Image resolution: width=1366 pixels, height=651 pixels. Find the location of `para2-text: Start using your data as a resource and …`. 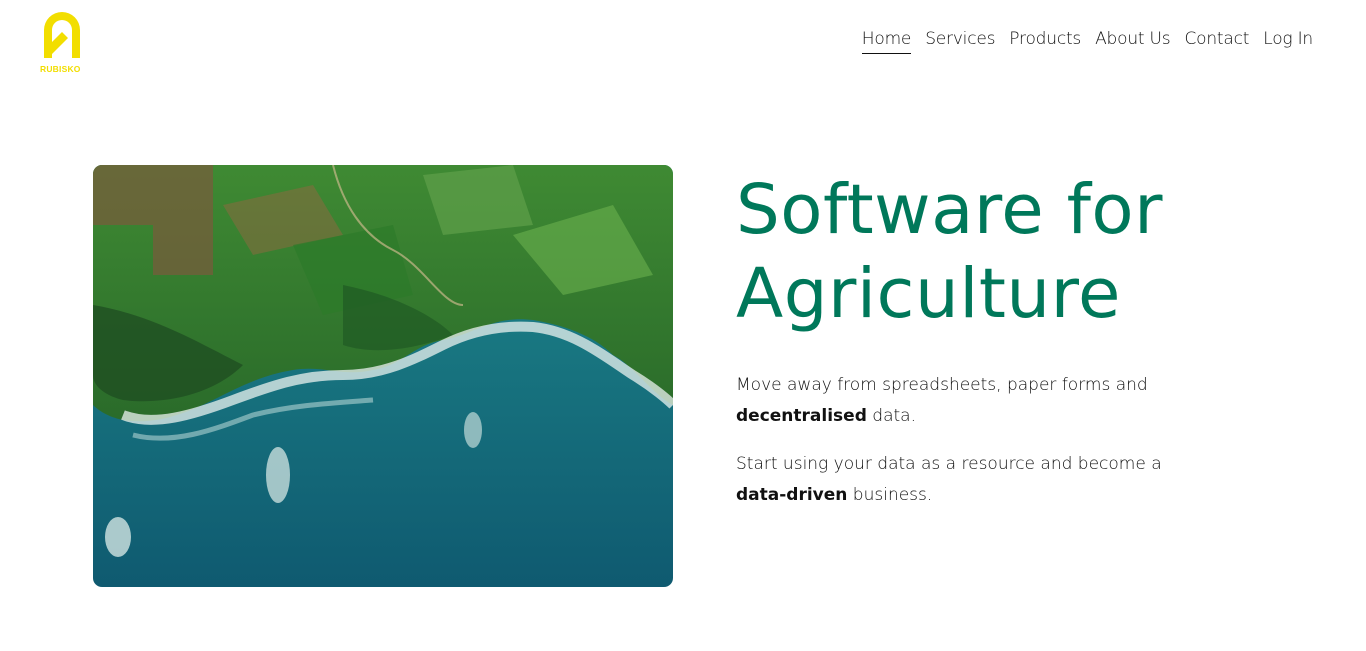

para2-text: Start using your data as a resource and … is located at coordinates (949, 464).